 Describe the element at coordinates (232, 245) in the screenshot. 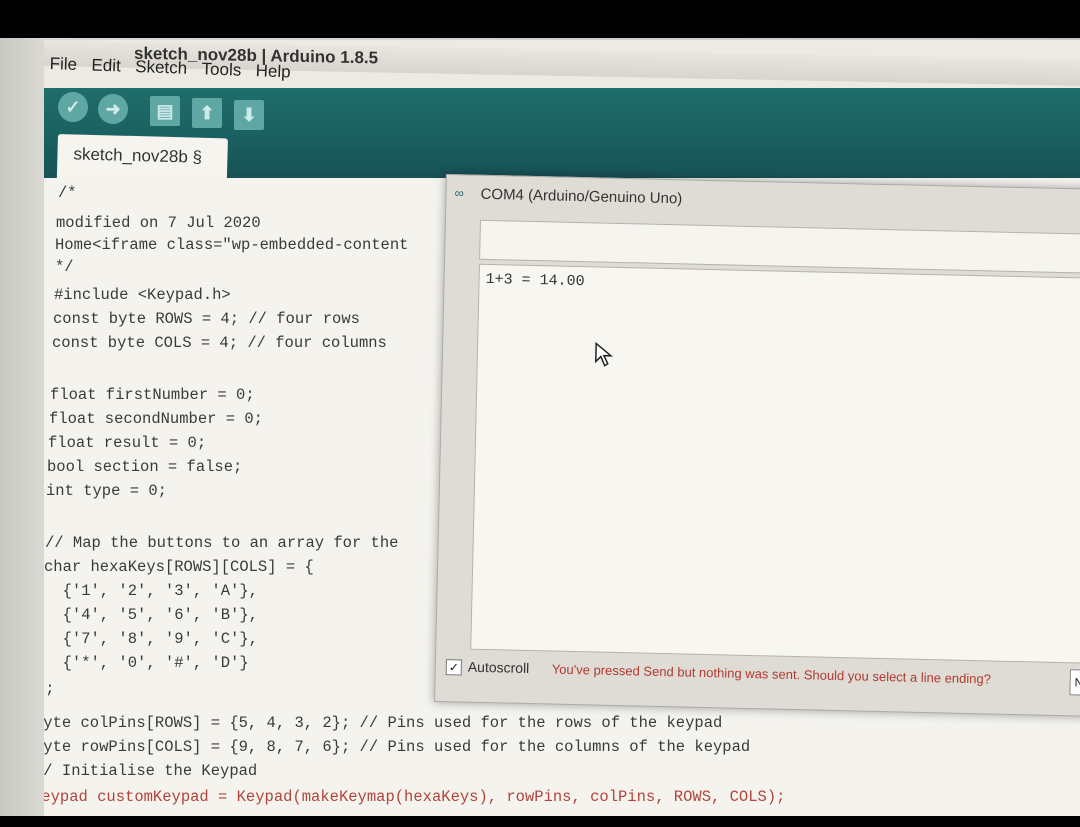

I see `code-line: Home<iframe class="wp-embedded-content` at that location.